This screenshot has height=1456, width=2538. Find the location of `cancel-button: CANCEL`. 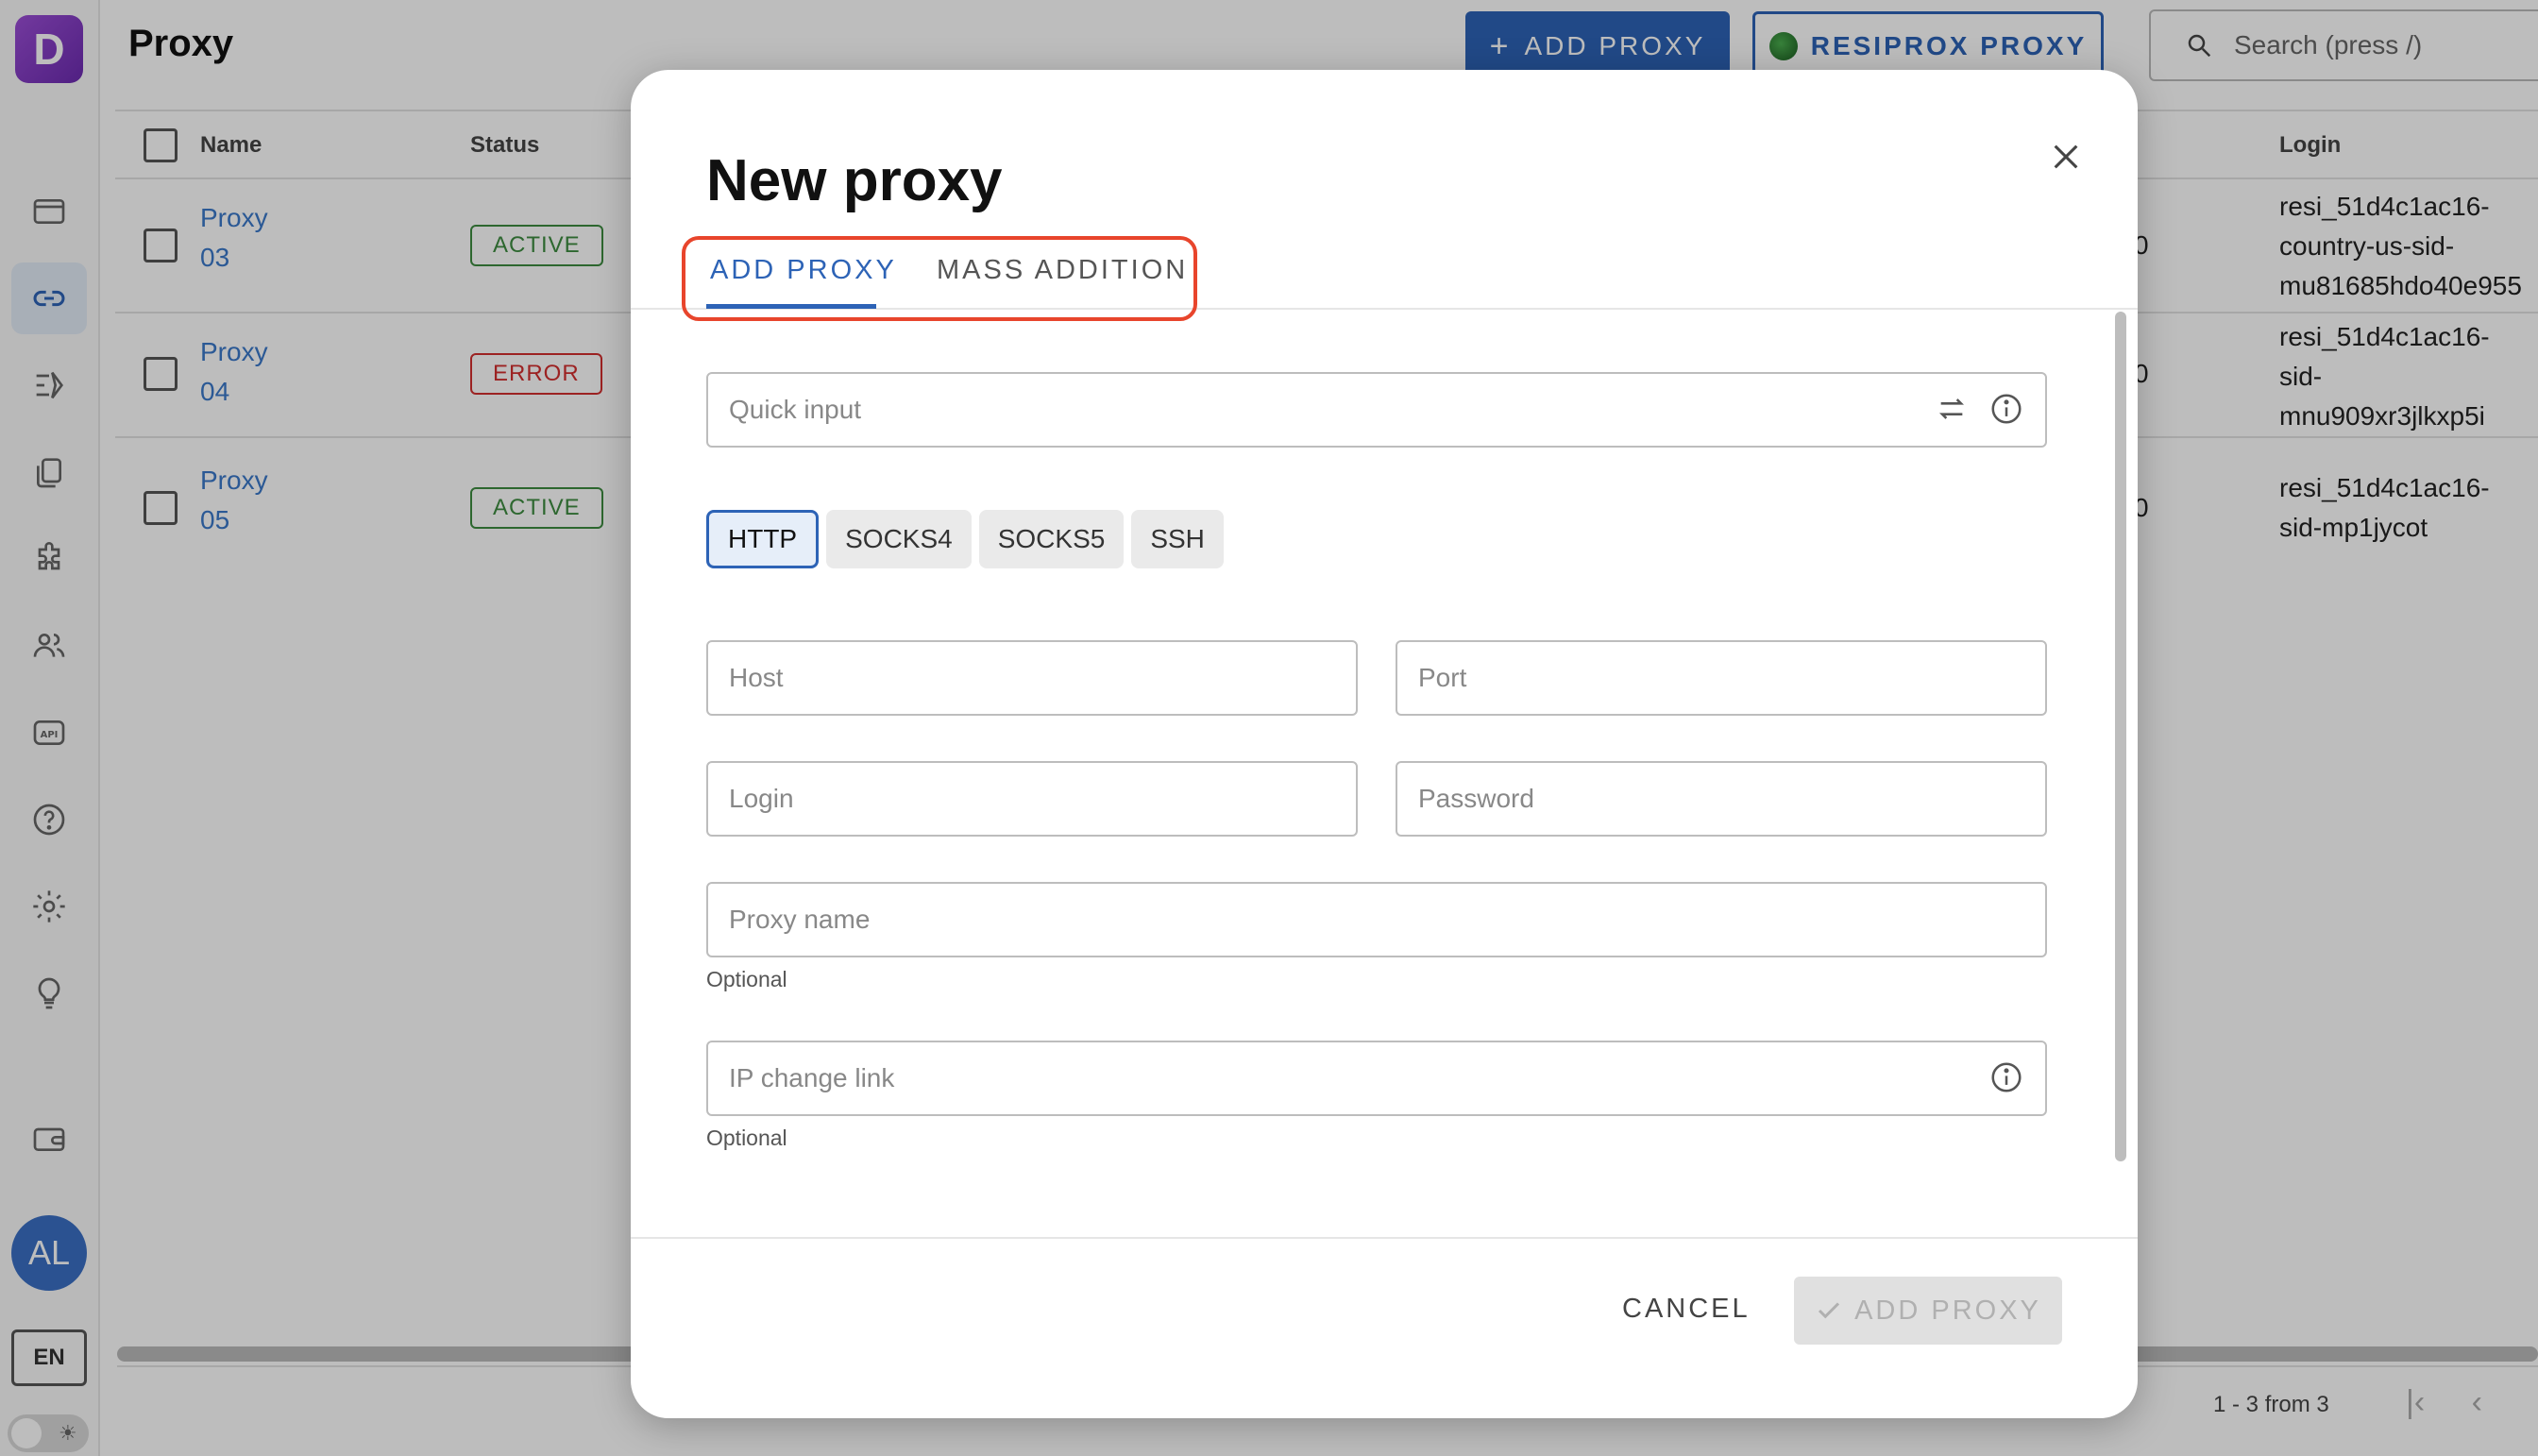

cancel-button: CANCEL is located at coordinates (1686, 1309).